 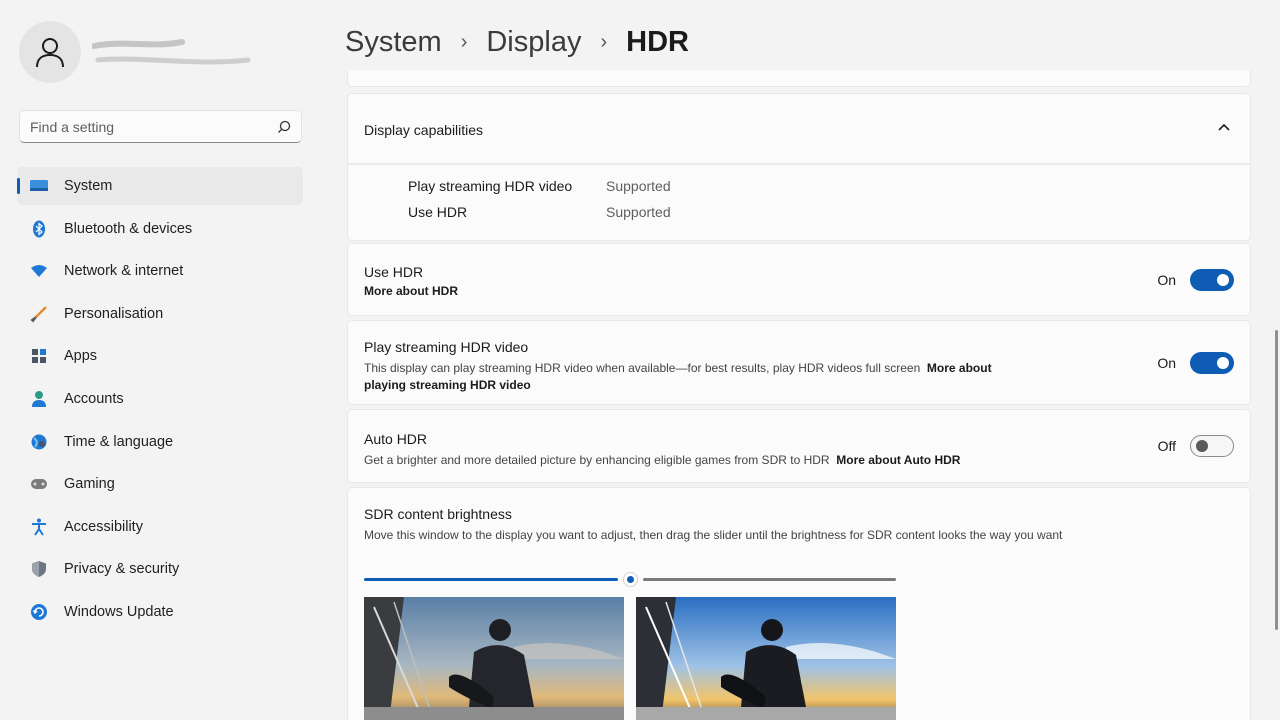 What do you see at coordinates (39, 612) in the screenshot?
I see `windows-update-icon` at bounding box center [39, 612].